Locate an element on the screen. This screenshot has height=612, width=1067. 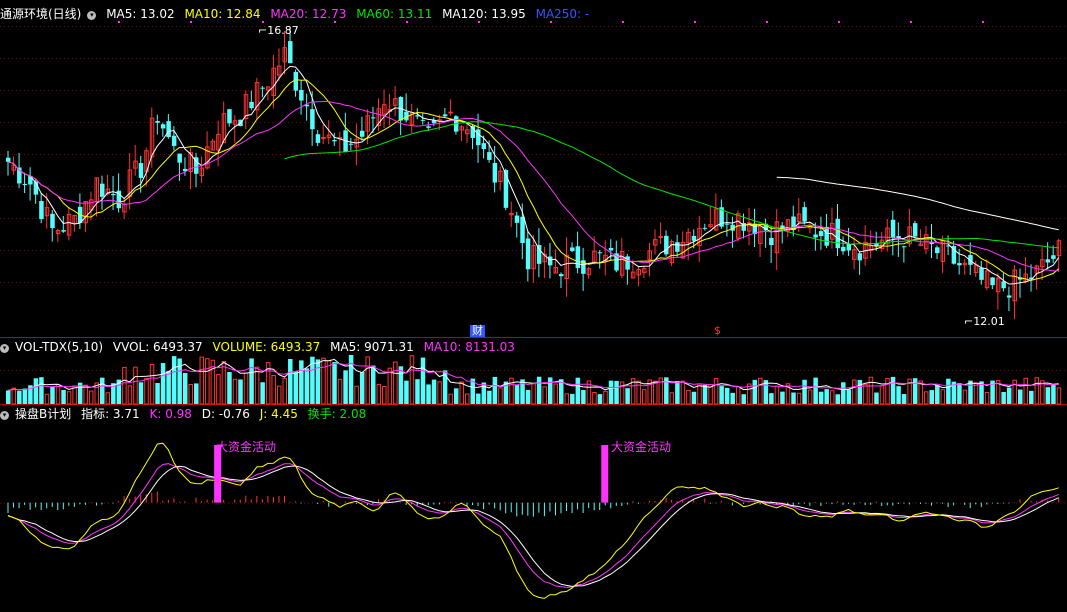
ma120-line is located at coordinates (917, 203).